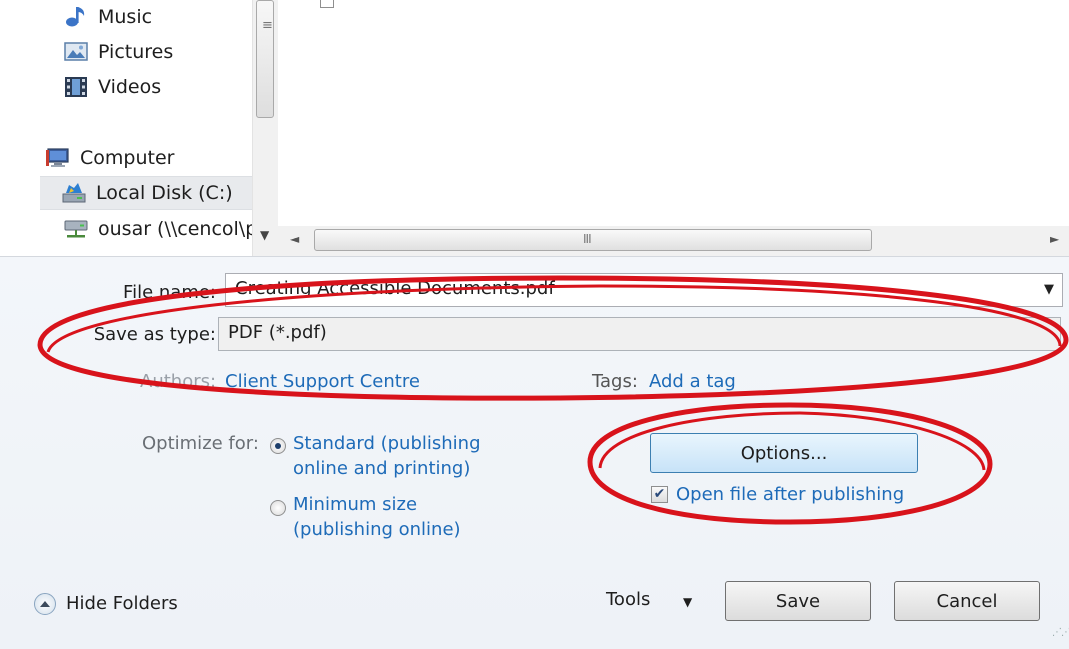  Describe the element at coordinates (322, 381) in the screenshot. I see `authors-value: Client Support Centre` at that location.